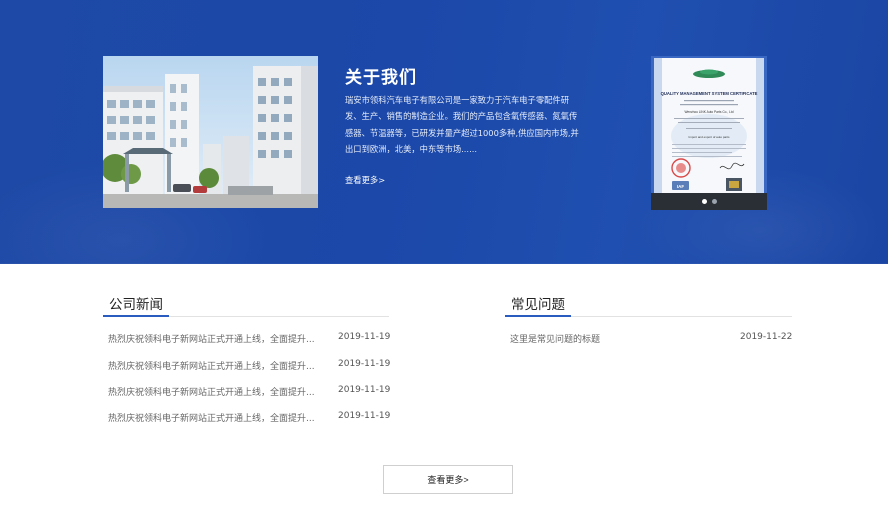 The image size is (888, 514). I want to click on faq-section-title: 常见问题, so click(538, 305).